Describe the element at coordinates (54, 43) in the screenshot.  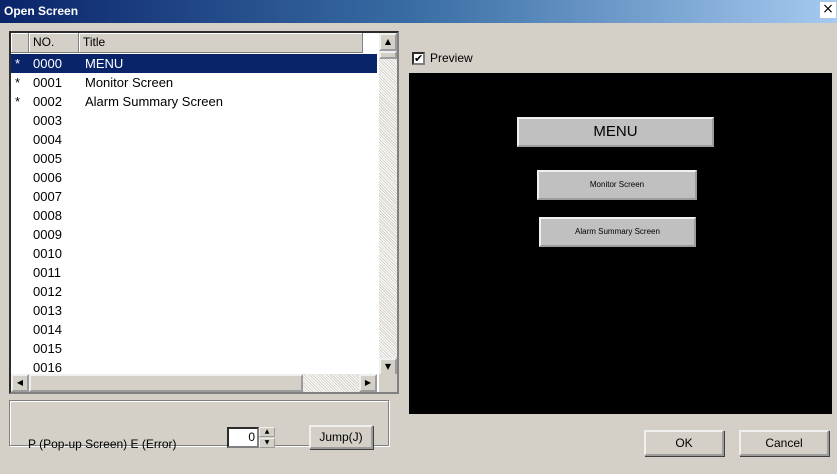
I see `column-header-no: NO.` at that location.